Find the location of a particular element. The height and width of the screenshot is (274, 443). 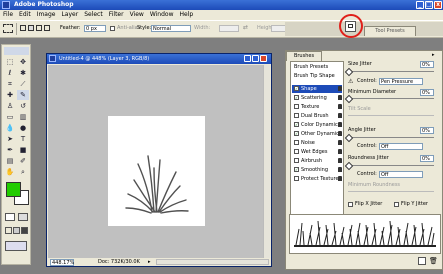

menu-select: Select is located at coordinates (93, 15).